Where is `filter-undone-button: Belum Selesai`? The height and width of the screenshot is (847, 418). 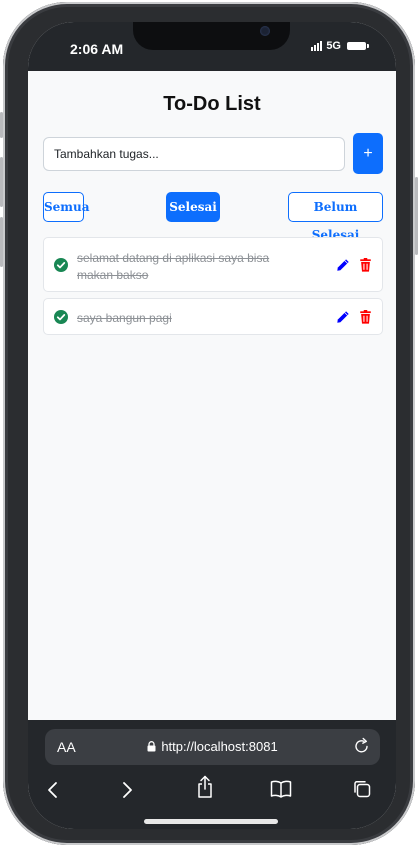 filter-undone-button: Belum Selesai is located at coordinates (335, 217).